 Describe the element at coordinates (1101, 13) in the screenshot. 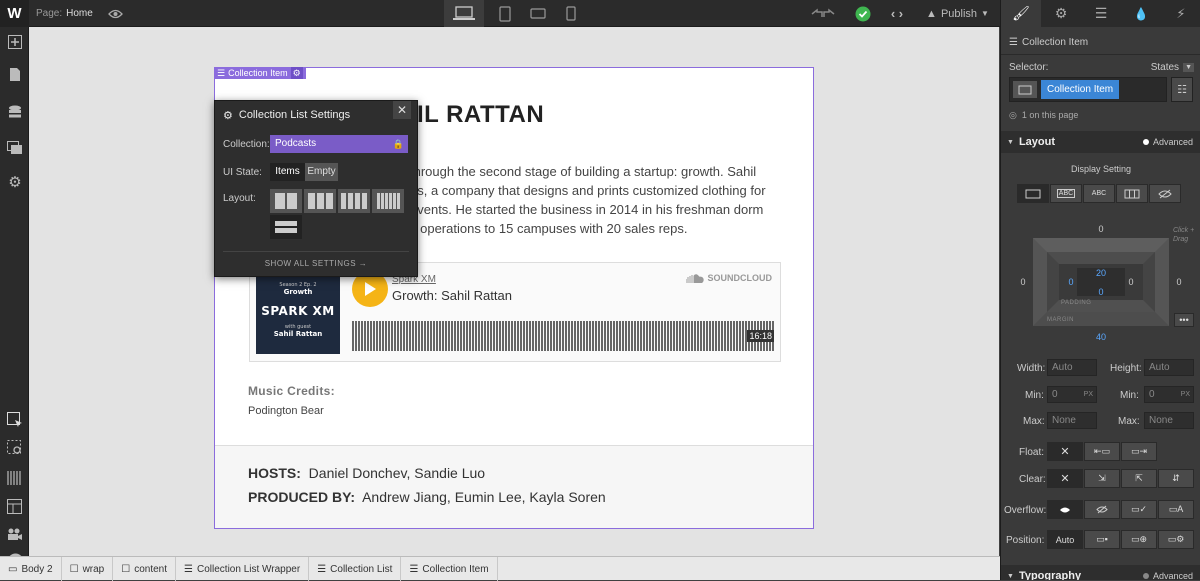

I see `navigator-tab-icon: ☰` at that location.